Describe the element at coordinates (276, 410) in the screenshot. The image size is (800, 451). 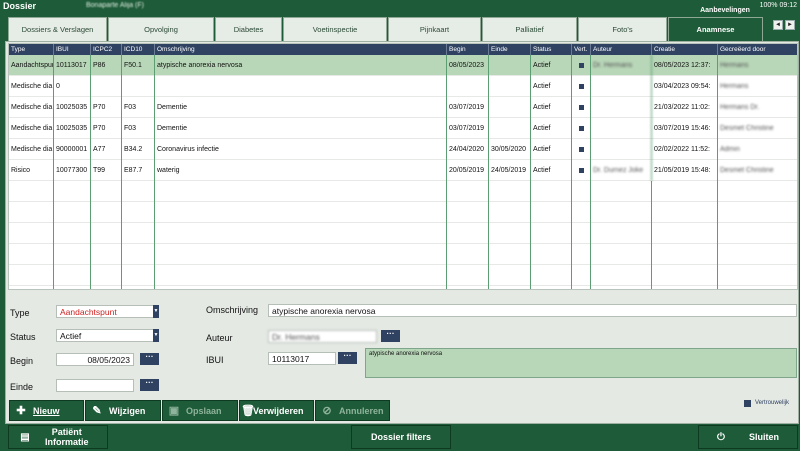
I see `verwijderen-button: 🗑 Verwijderen` at that location.